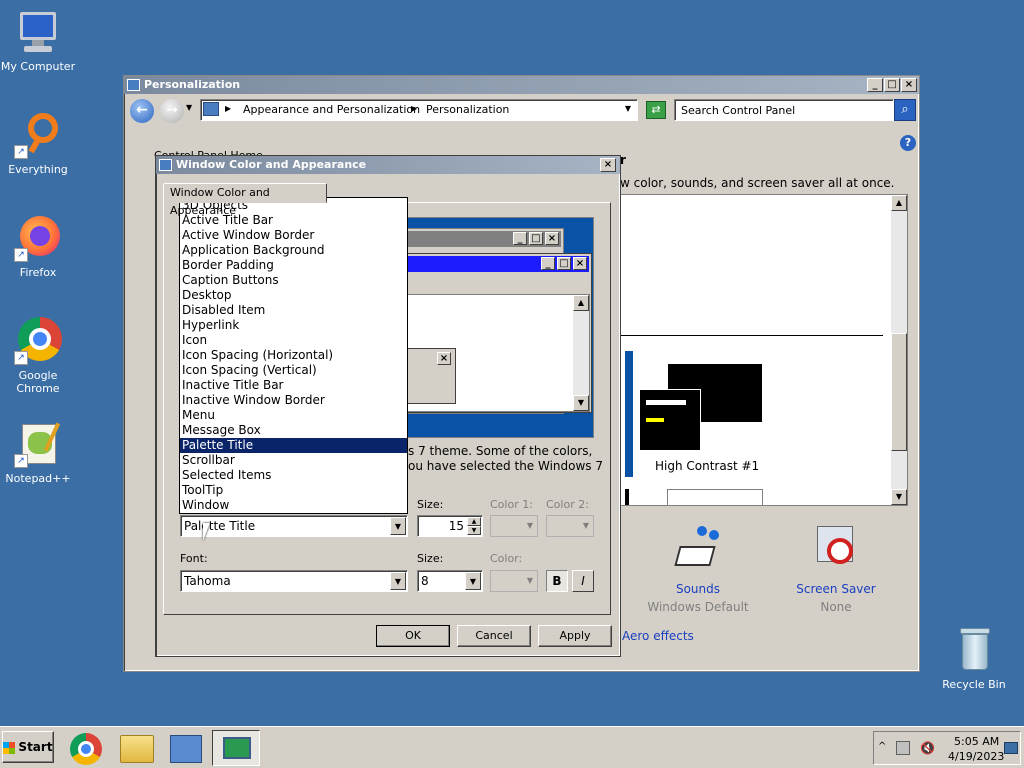 The image size is (1024, 768). What do you see at coordinates (192, 84) in the screenshot?
I see `window-title: Personalization` at bounding box center [192, 84].